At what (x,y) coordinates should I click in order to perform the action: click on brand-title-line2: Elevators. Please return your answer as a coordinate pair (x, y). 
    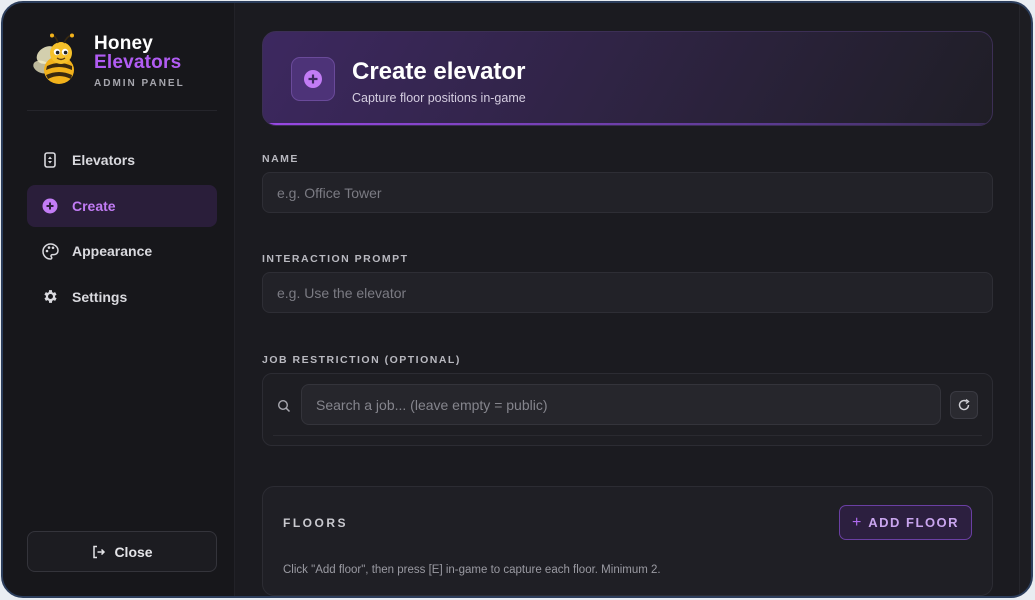
    Looking at the image, I should click on (138, 62).